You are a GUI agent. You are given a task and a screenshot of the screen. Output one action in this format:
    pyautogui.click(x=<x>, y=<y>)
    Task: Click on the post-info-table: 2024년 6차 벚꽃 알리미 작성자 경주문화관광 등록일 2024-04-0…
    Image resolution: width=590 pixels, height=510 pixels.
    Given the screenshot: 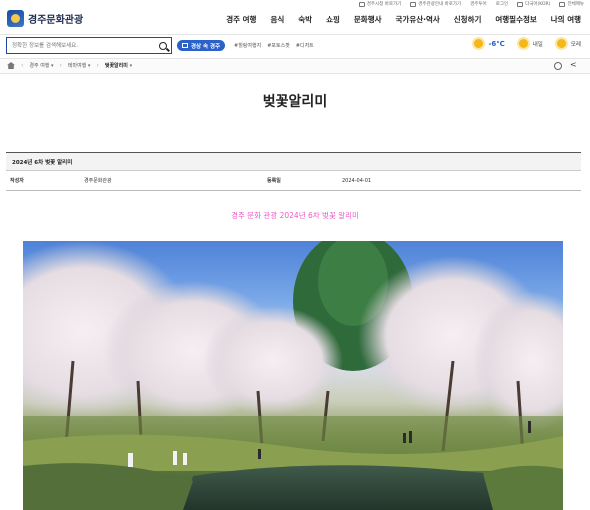 What is the action you would take?
    pyautogui.click(x=293, y=171)
    